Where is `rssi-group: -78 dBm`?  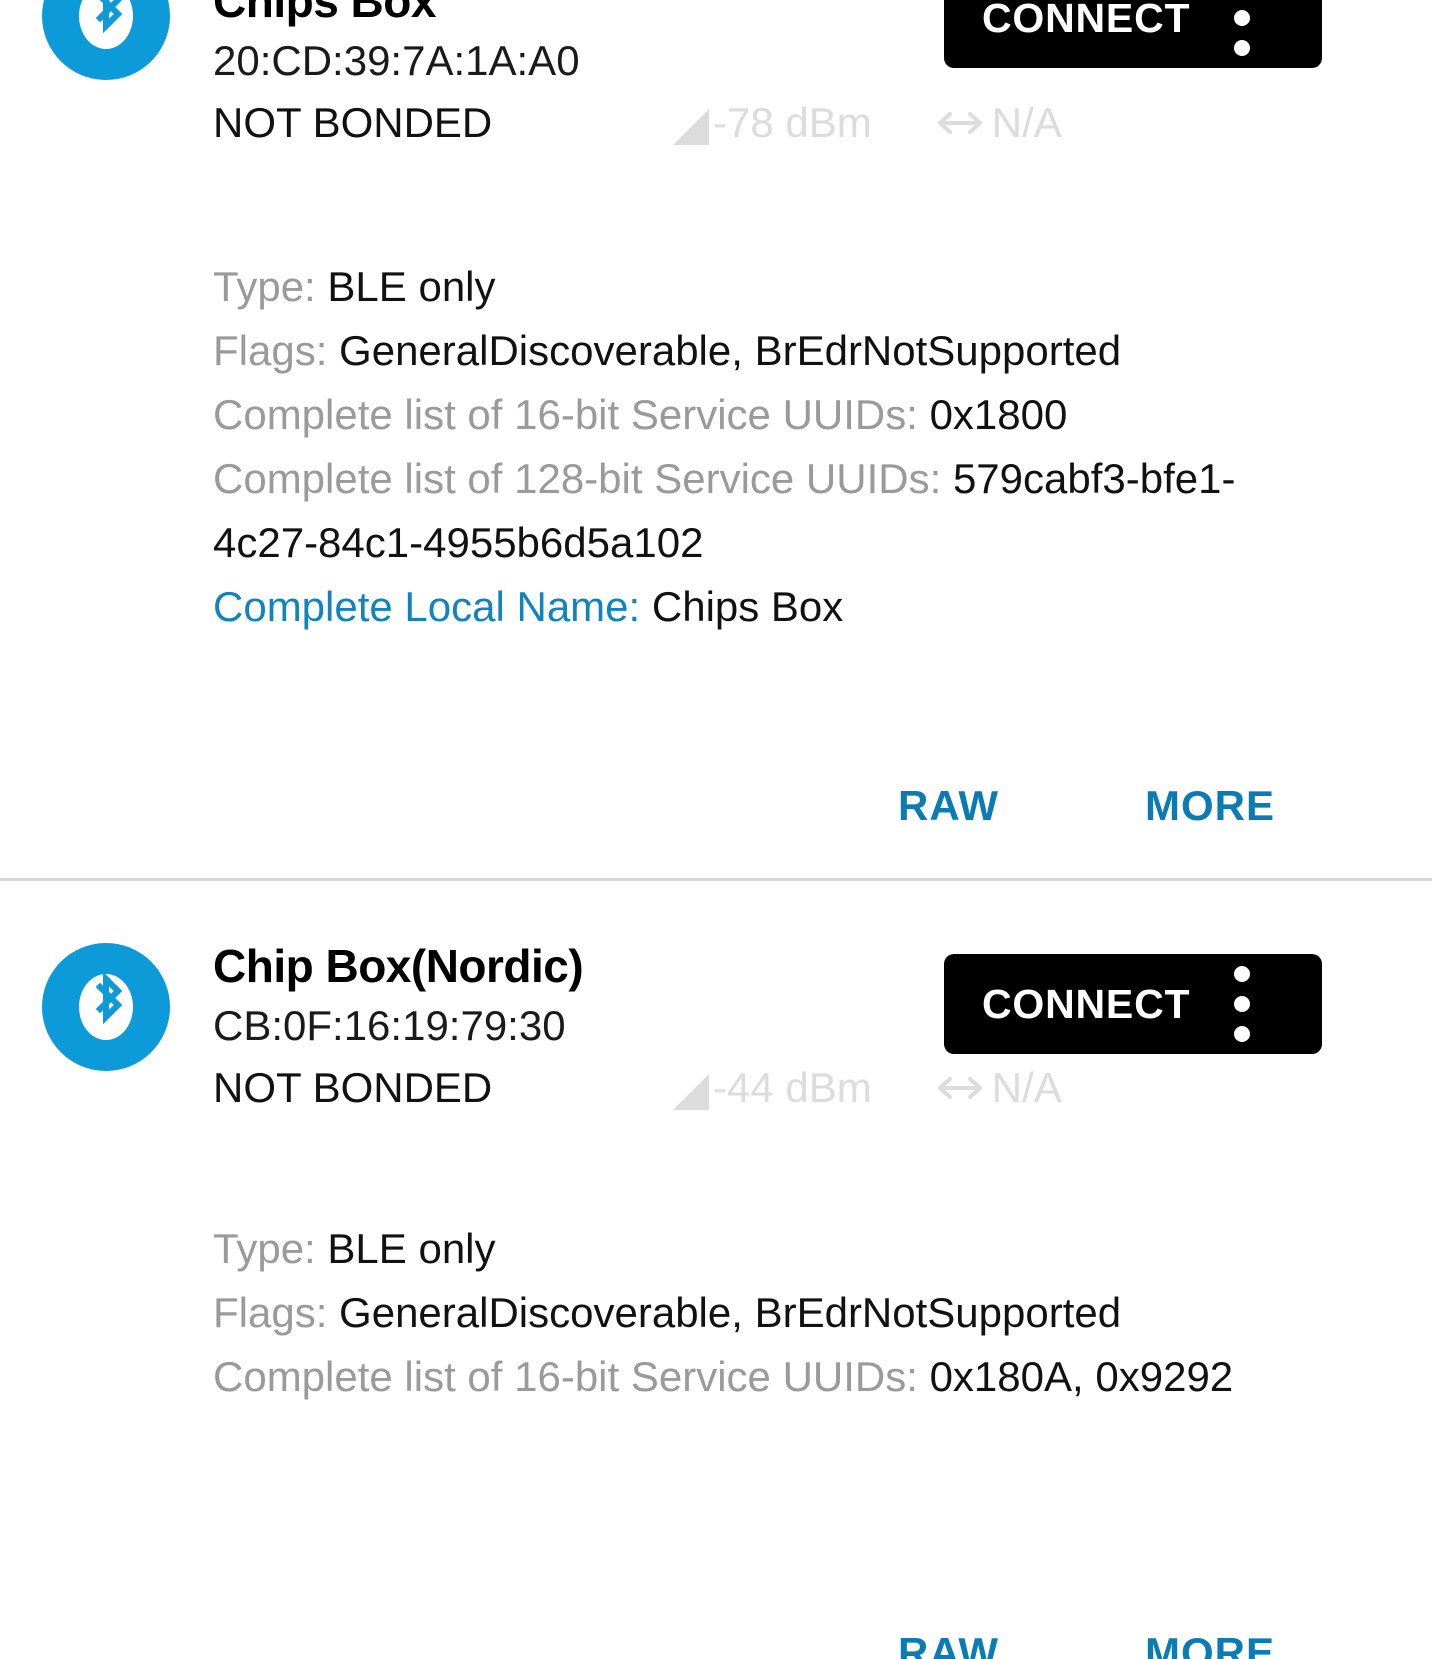 rssi-group: -78 dBm is located at coordinates (772, 123).